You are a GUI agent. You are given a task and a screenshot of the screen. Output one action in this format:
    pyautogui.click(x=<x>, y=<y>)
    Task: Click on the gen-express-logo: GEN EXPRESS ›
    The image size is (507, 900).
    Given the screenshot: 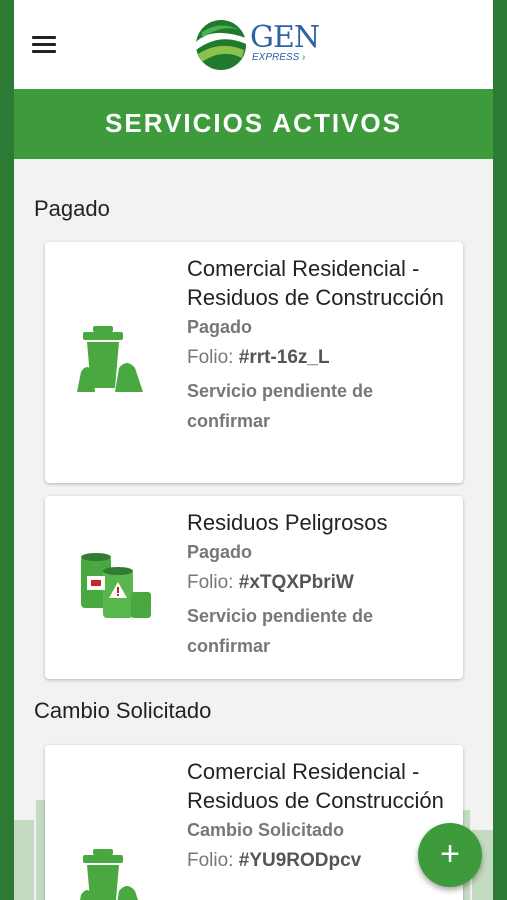 What is the action you would take?
    pyautogui.click(x=259, y=45)
    